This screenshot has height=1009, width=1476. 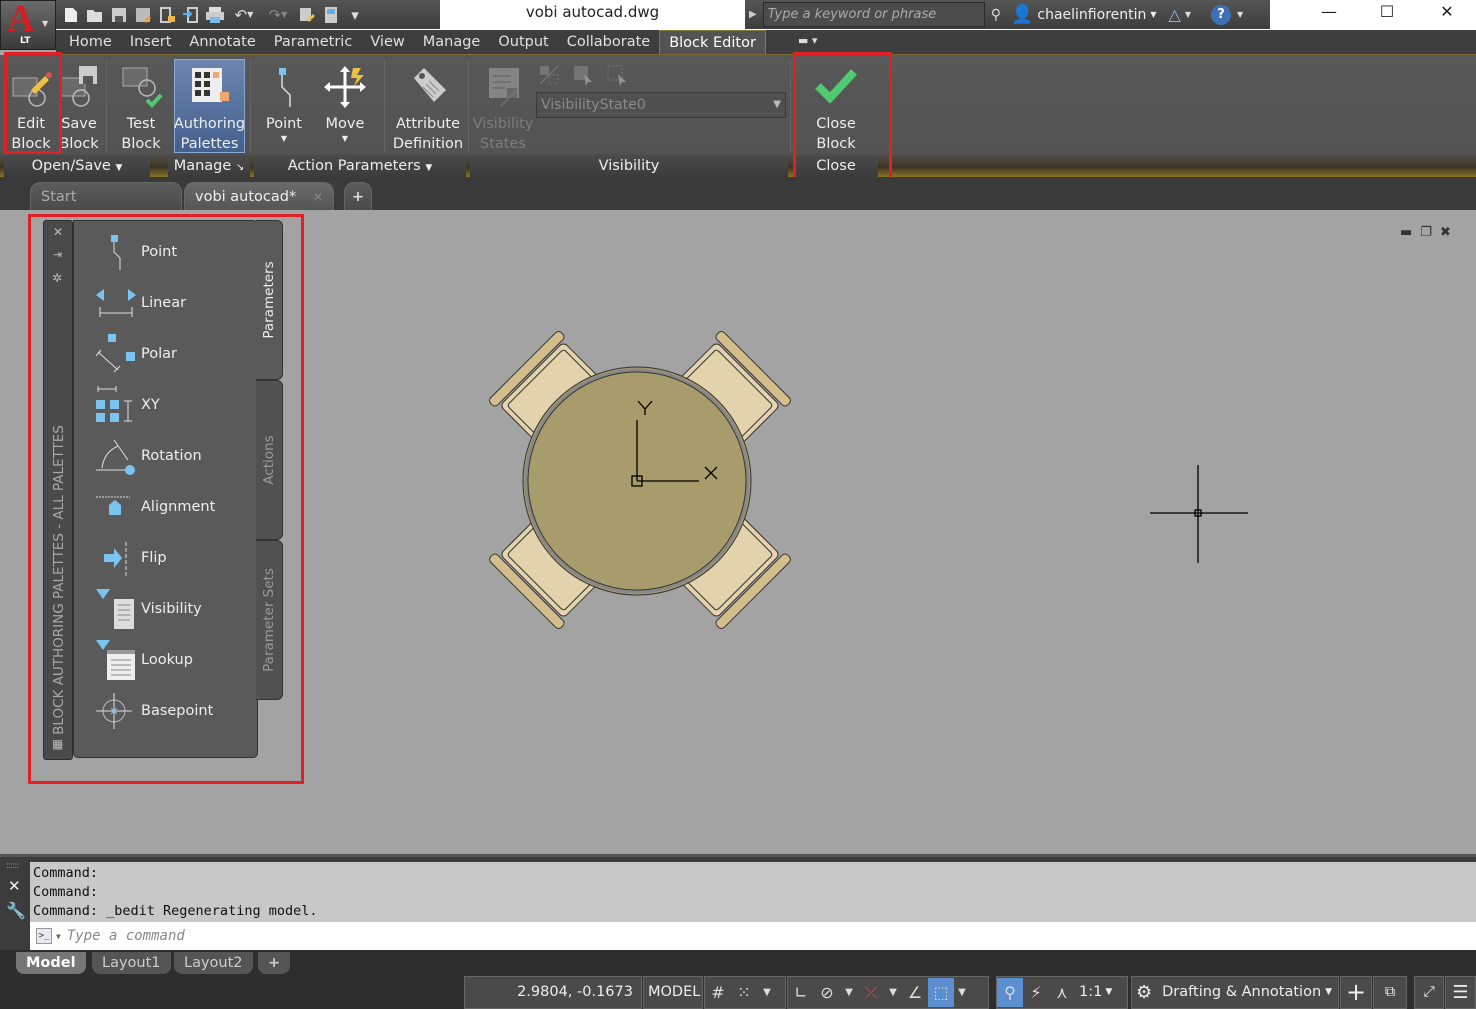 What do you see at coordinates (1426, 232) in the screenshot?
I see `viewport-restore-icon: ❐` at bounding box center [1426, 232].